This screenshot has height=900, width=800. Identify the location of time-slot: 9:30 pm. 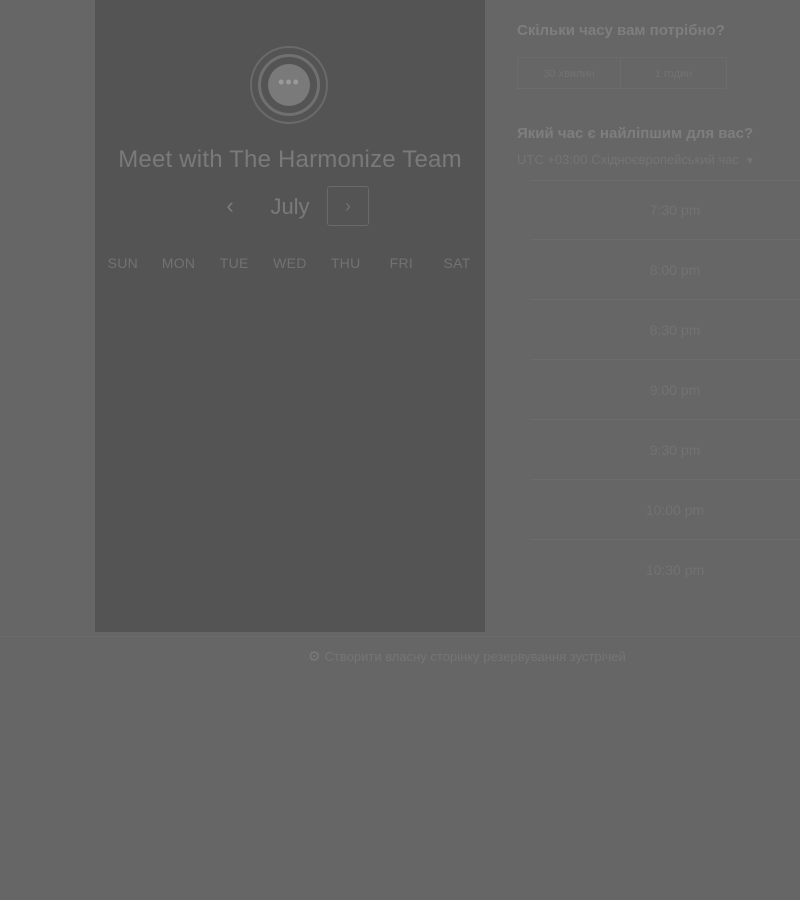
(665, 450).